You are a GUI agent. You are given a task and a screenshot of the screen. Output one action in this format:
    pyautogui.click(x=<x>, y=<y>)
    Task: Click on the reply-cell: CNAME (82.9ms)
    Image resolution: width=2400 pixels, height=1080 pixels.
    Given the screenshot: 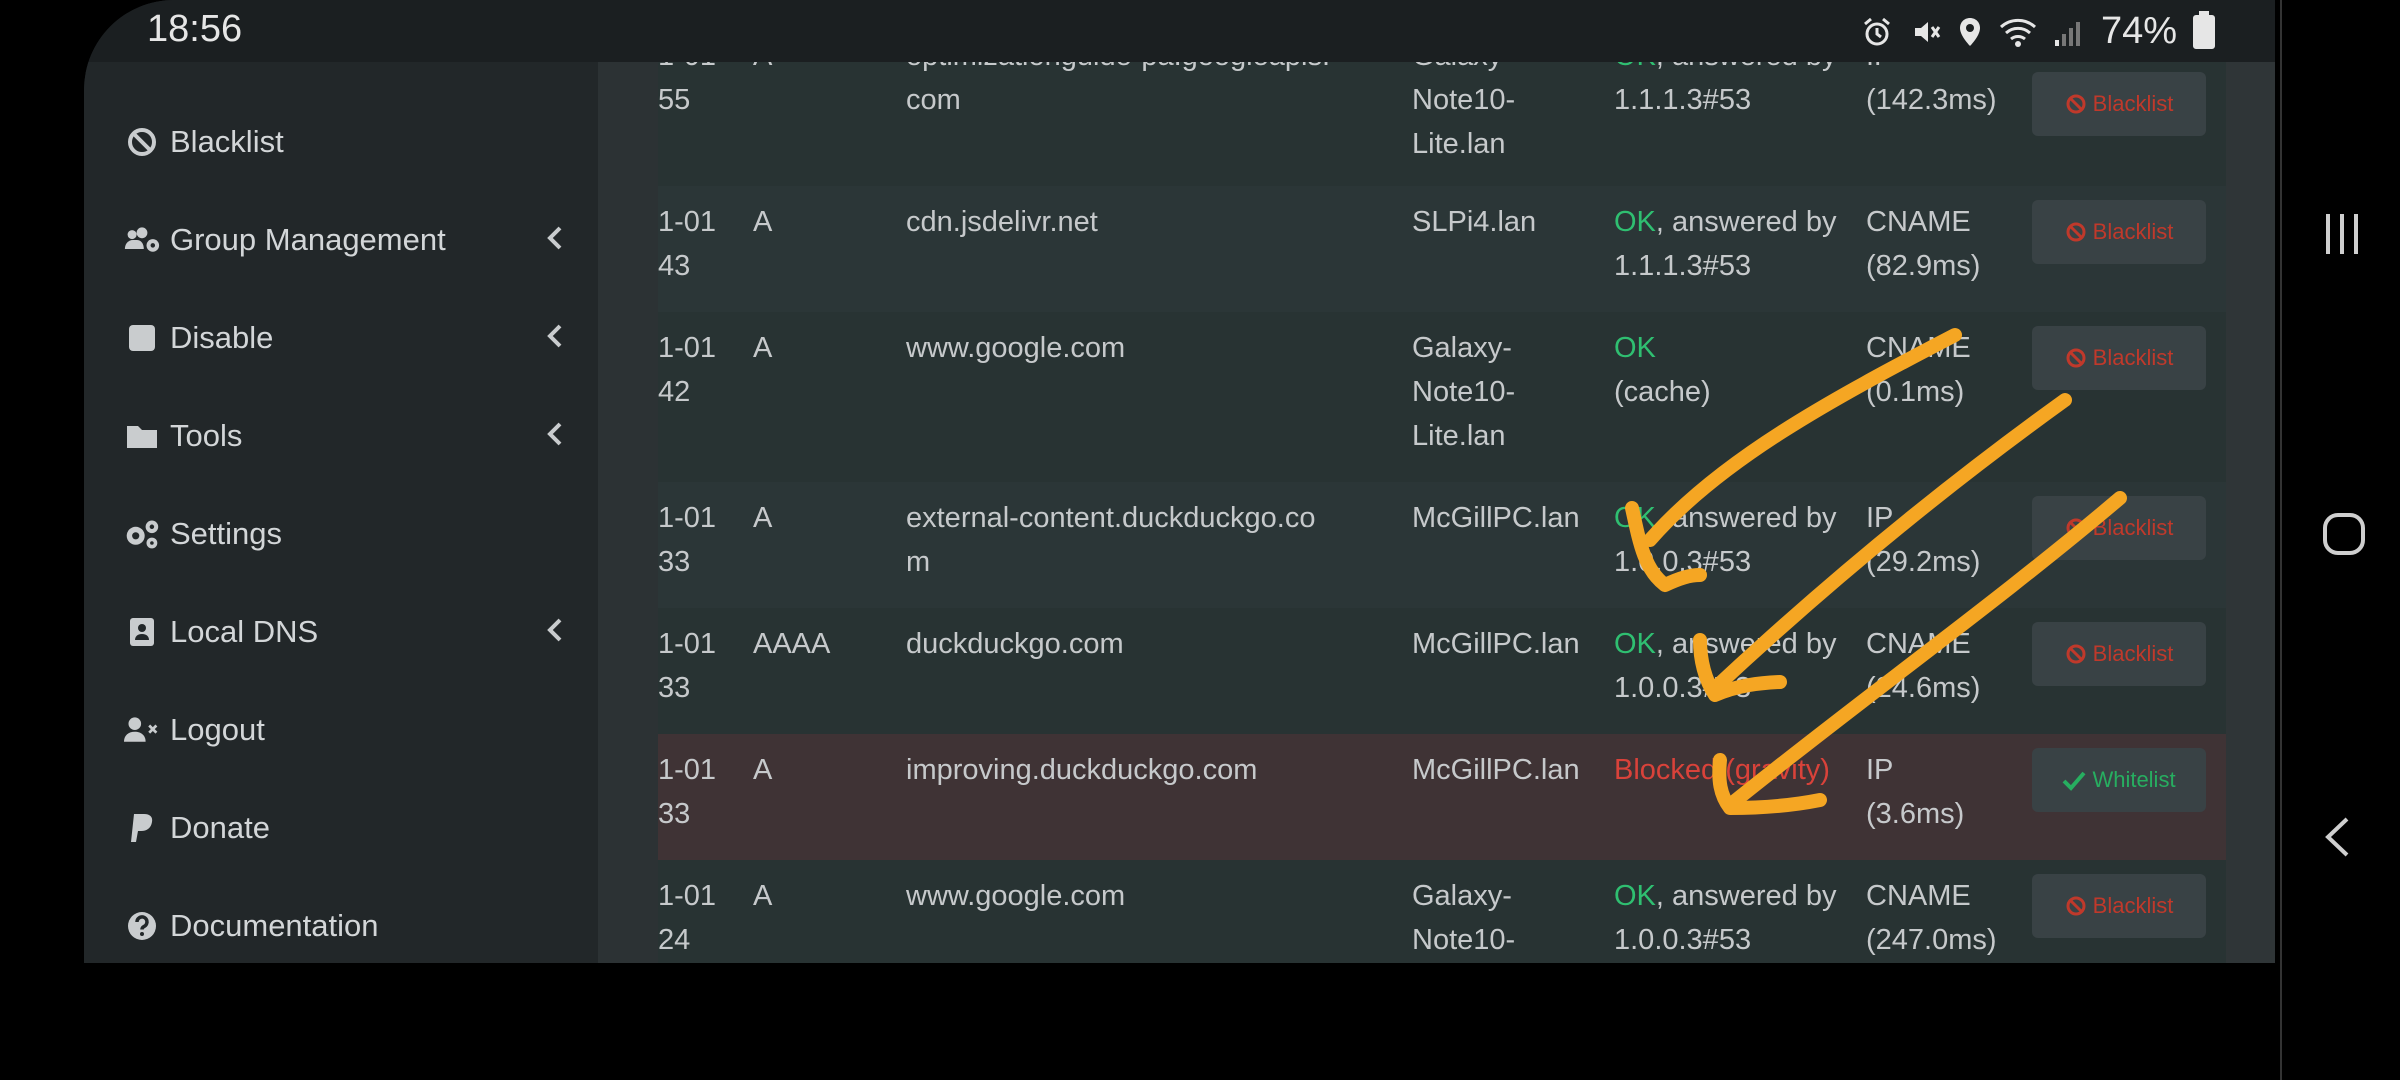 What is the action you would take?
    pyautogui.click(x=1941, y=244)
    